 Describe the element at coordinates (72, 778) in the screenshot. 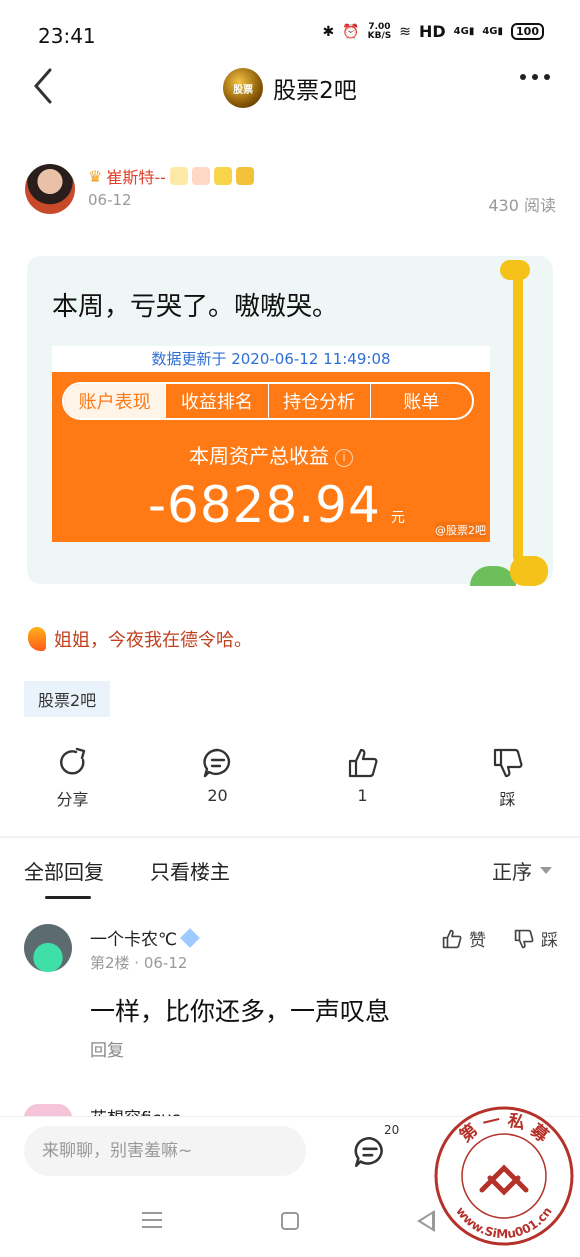

I see `share-button: 分享` at that location.